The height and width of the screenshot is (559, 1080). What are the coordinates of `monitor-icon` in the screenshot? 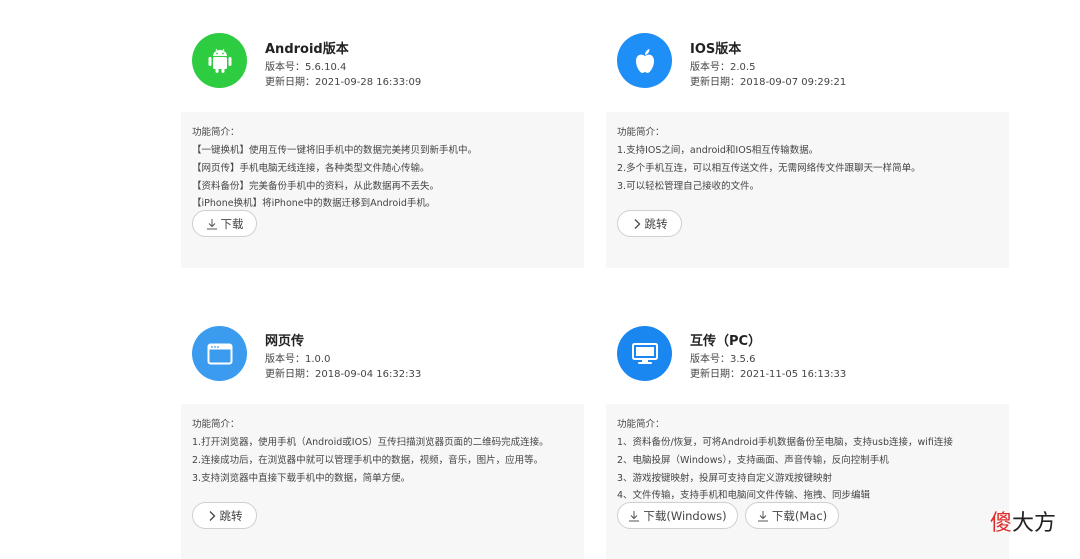 It's located at (644, 353).